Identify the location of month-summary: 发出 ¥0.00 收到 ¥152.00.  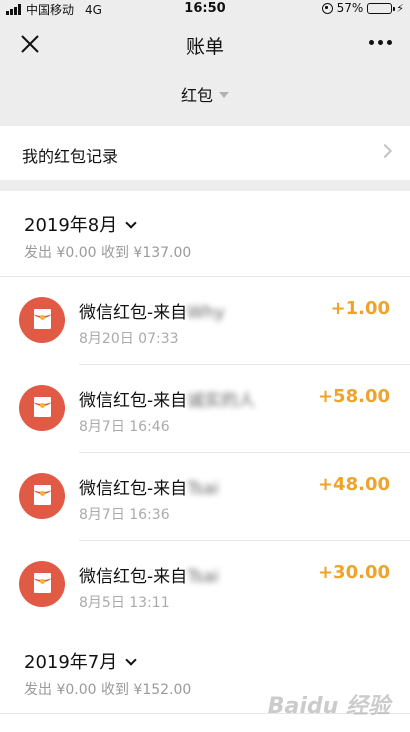
(108, 690).